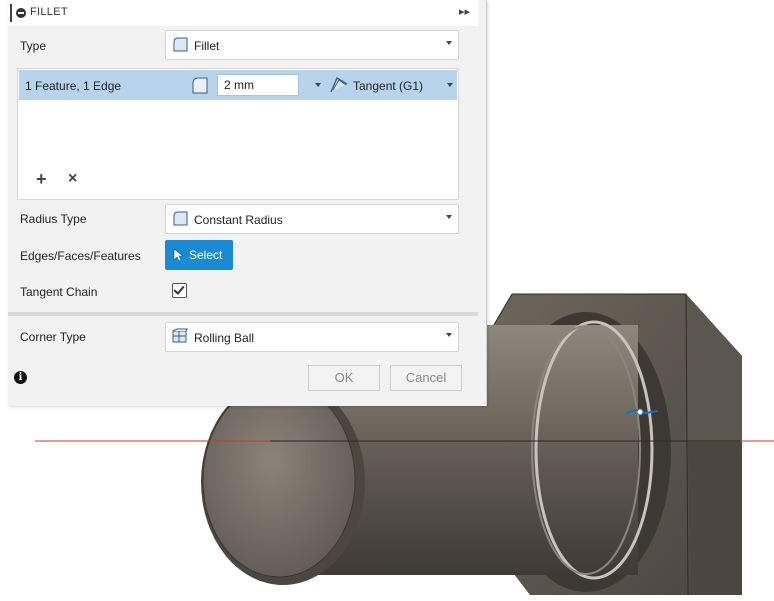 This screenshot has height=601, width=774. I want to click on dialog-titlebar: FILLET ▸▸, so click(243, 13).